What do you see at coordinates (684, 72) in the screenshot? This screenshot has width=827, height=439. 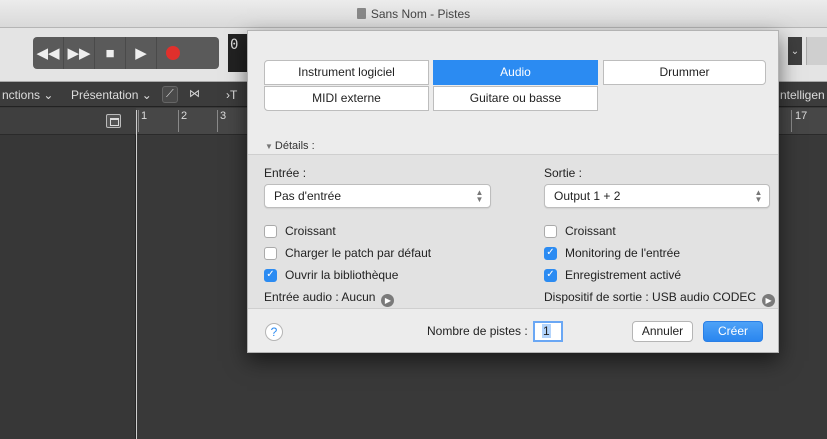 I see `track-type-drummer: Drummer` at bounding box center [684, 72].